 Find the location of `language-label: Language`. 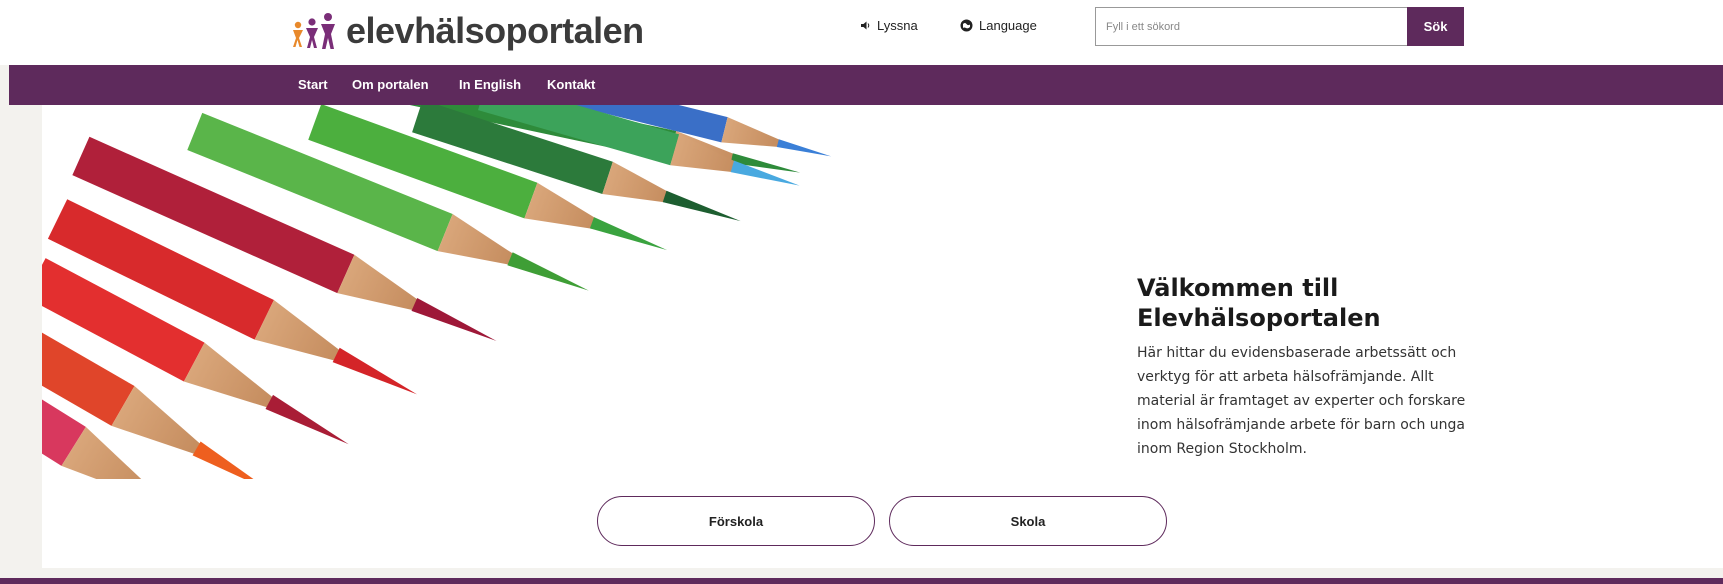

language-label: Language is located at coordinates (1008, 25).